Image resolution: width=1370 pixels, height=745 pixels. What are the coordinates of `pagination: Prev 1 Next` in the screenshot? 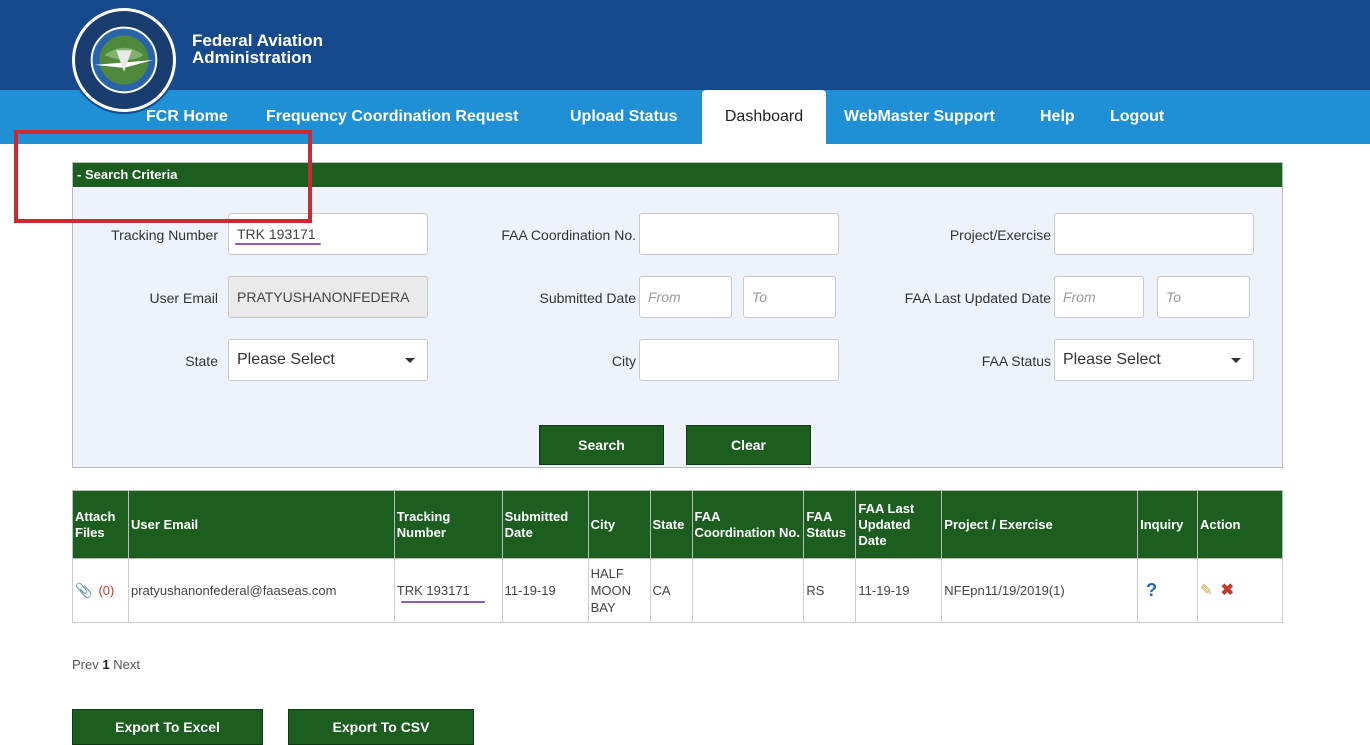 It's located at (106, 664).